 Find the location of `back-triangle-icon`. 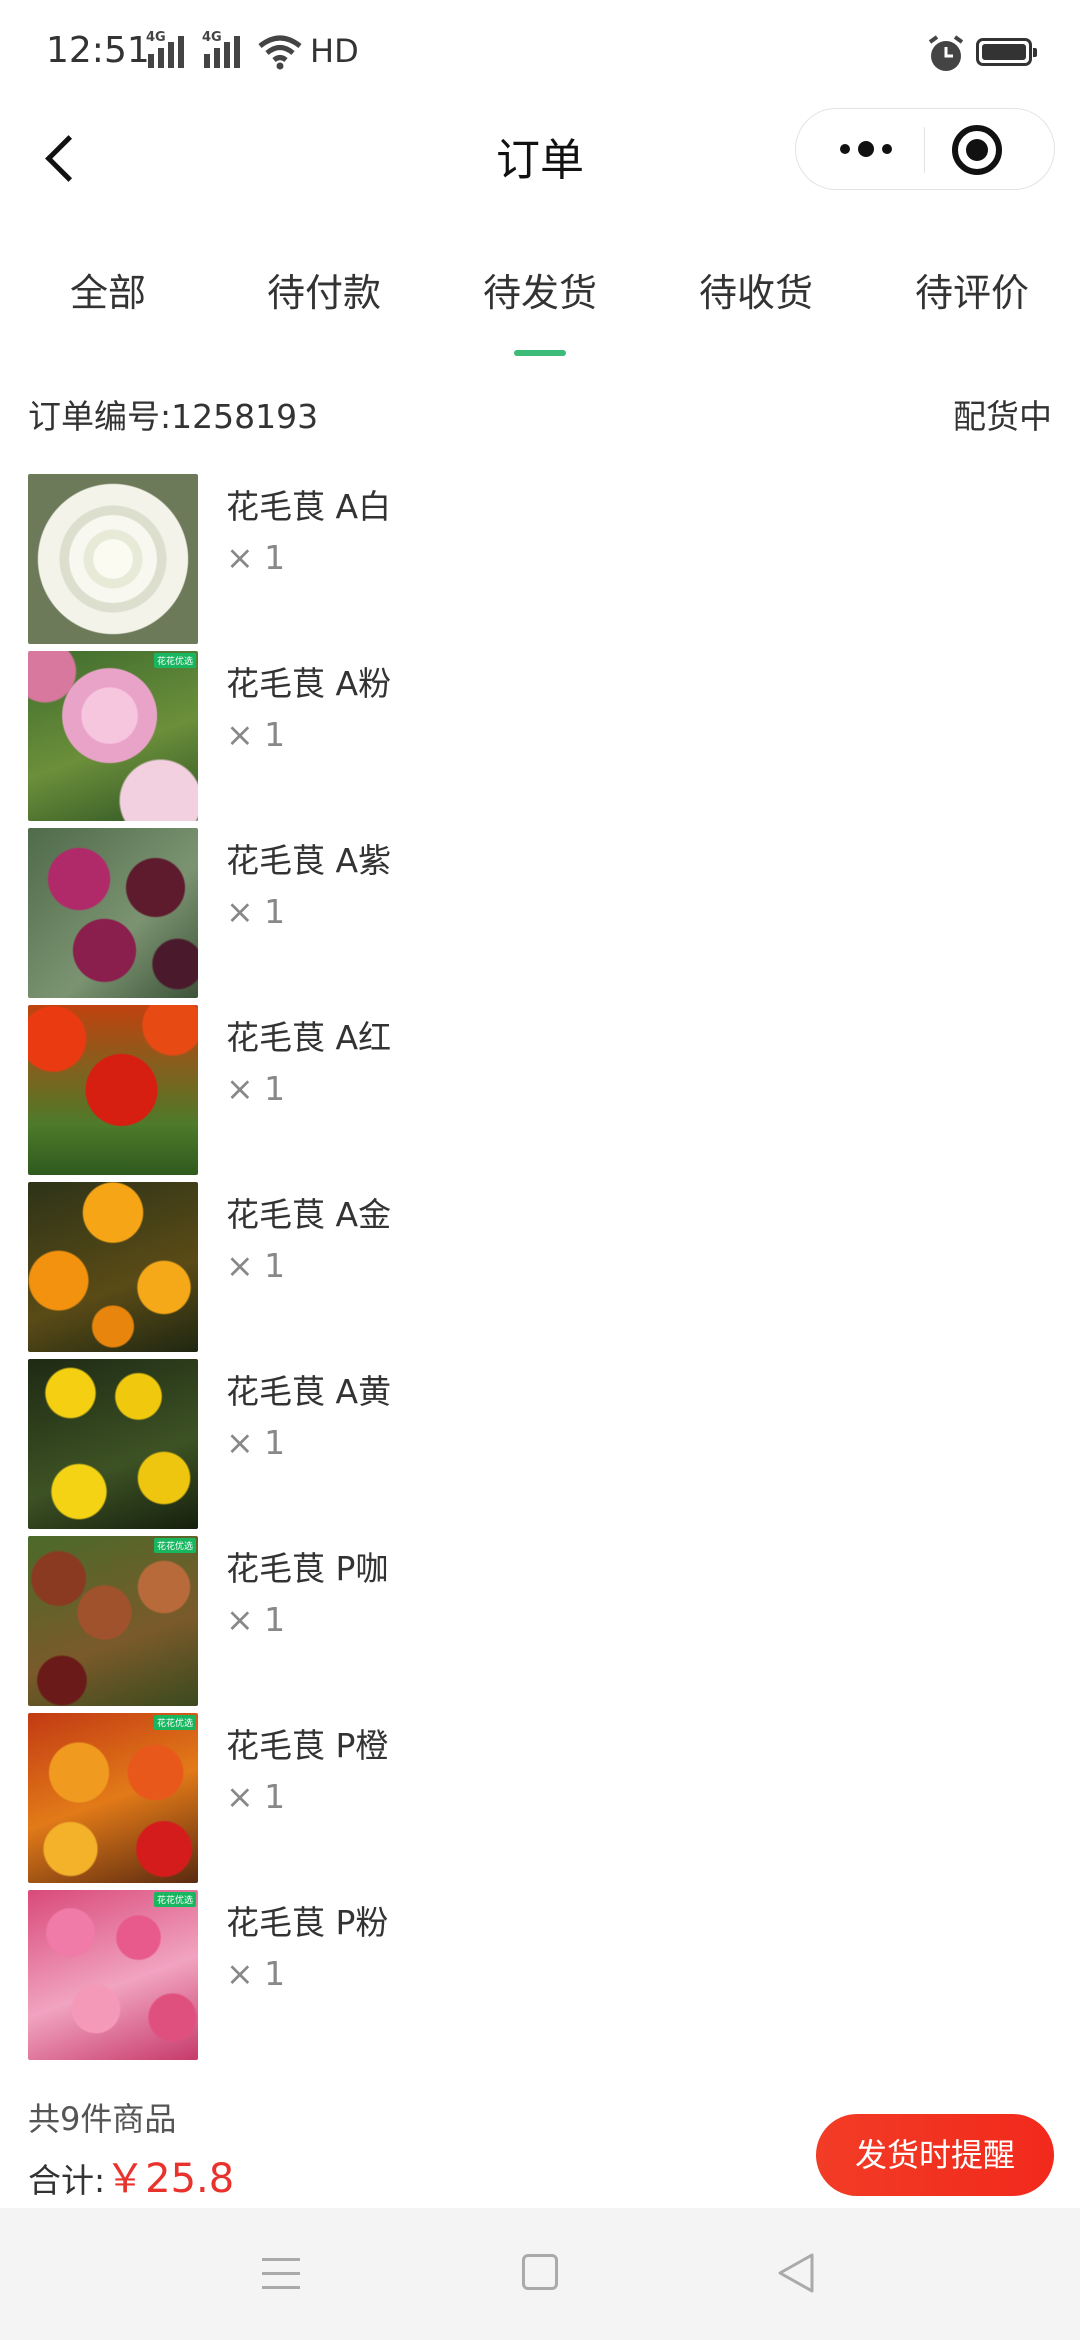

back-triangle-icon is located at coordinates (796, 2273).